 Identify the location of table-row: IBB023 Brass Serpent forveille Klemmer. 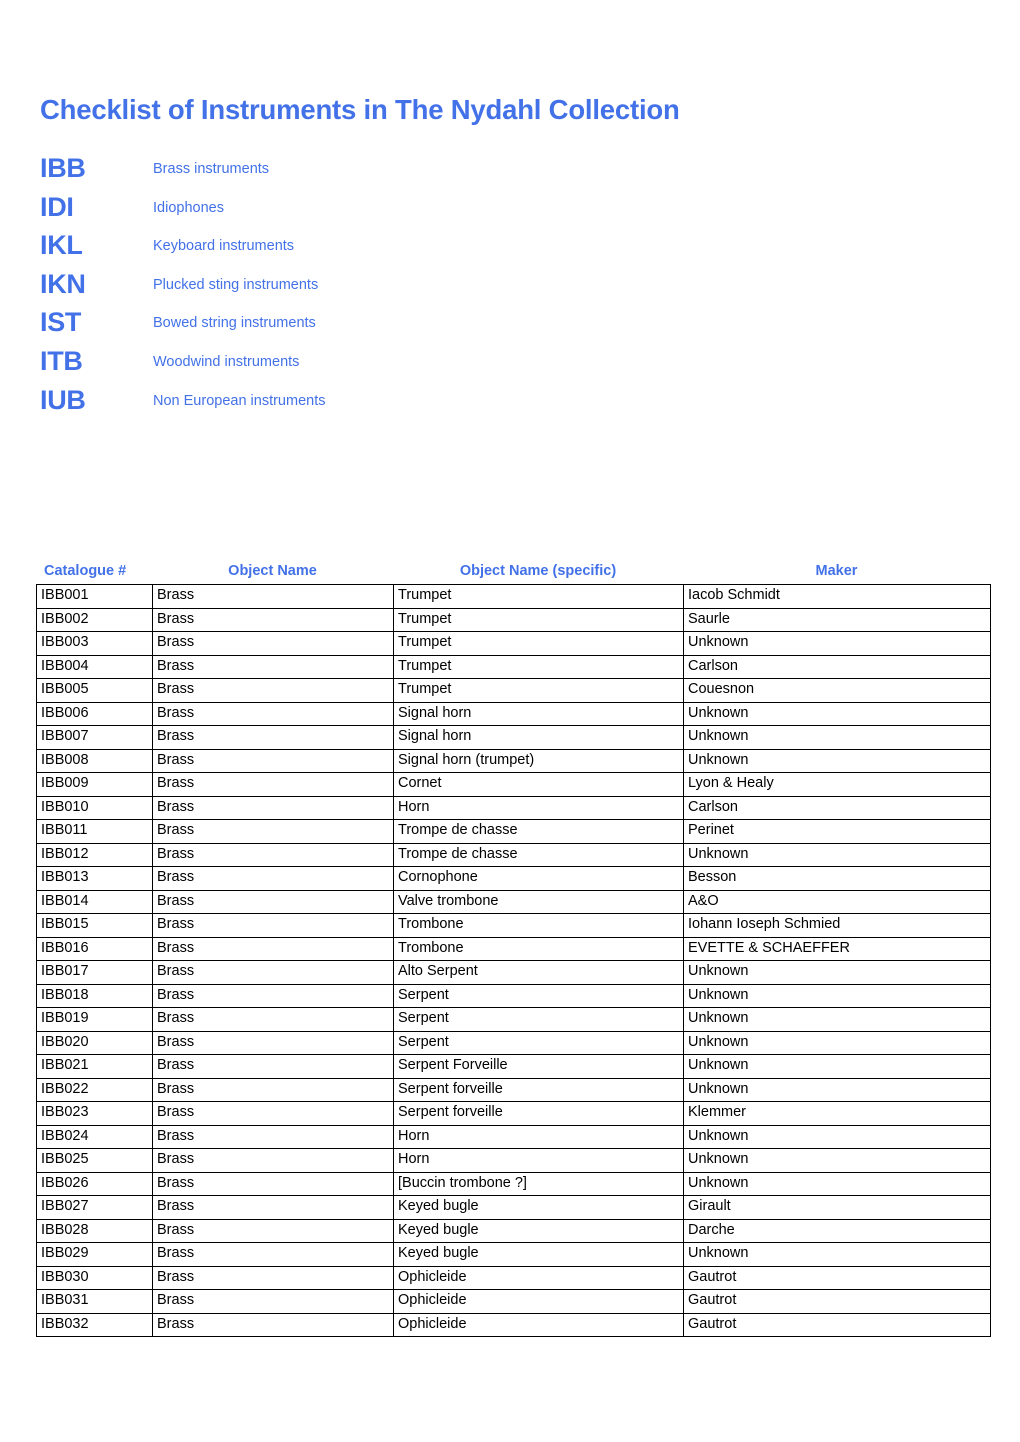
(513, 1113).